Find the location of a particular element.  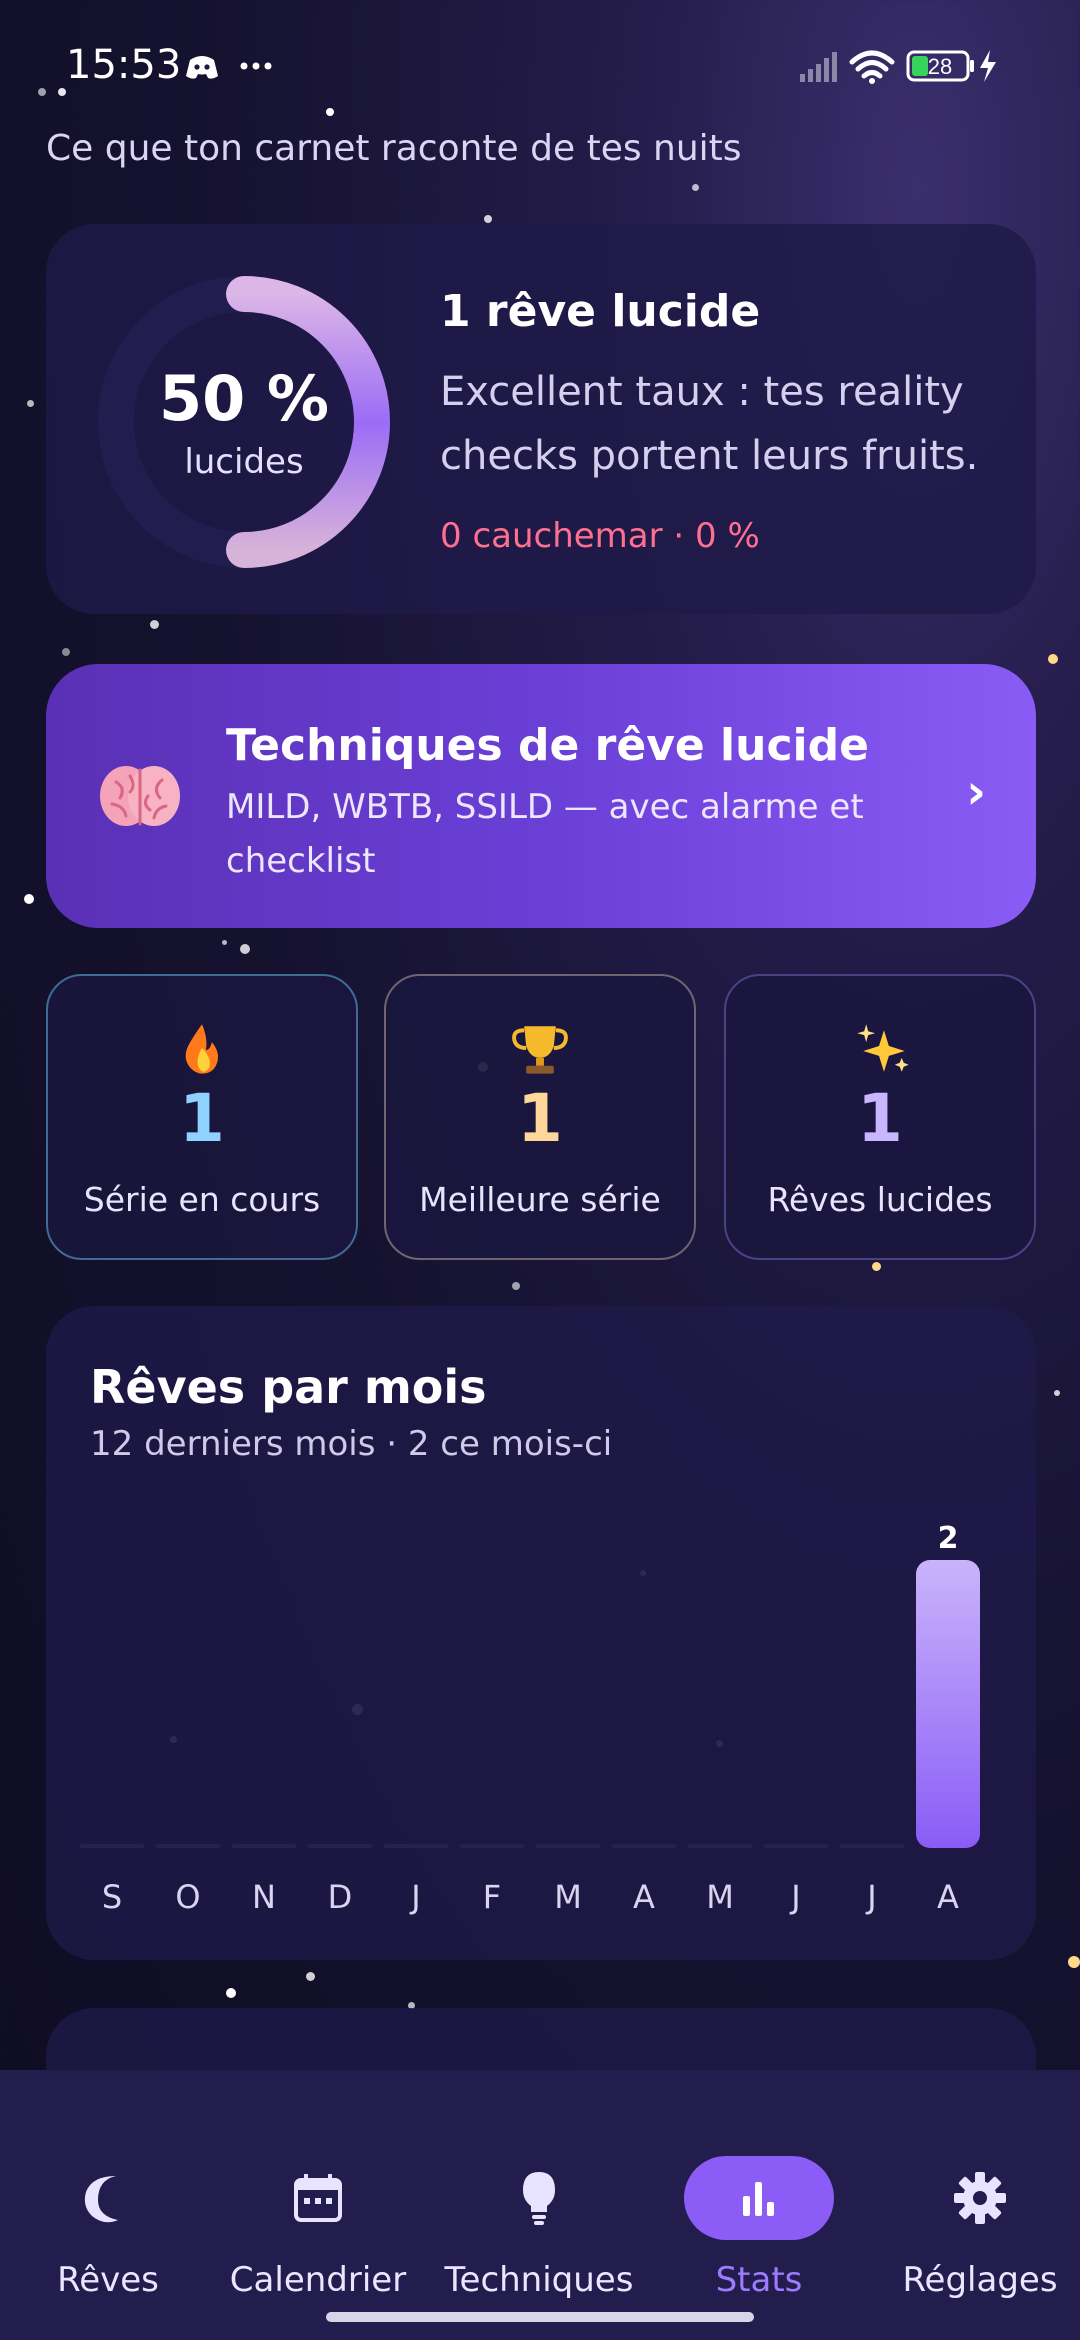

charging-bolt-icon is located at coordinates (988, 66).